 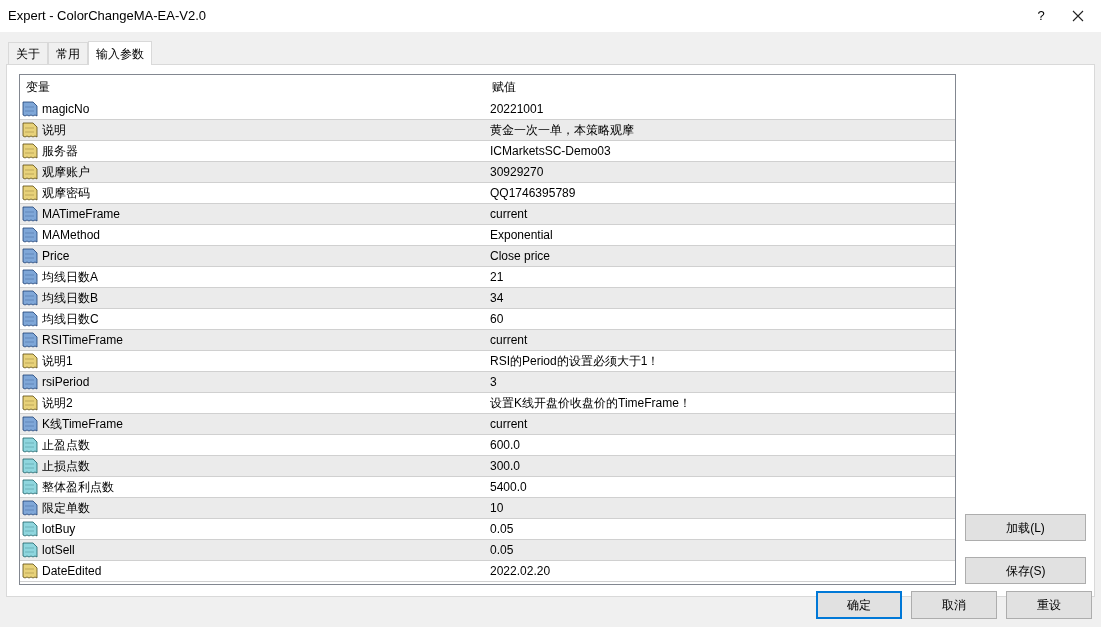 What do you see at coordinates (68, 53) in the screenshot?
I see `tab: 常用` at bounding box center [68, 53].